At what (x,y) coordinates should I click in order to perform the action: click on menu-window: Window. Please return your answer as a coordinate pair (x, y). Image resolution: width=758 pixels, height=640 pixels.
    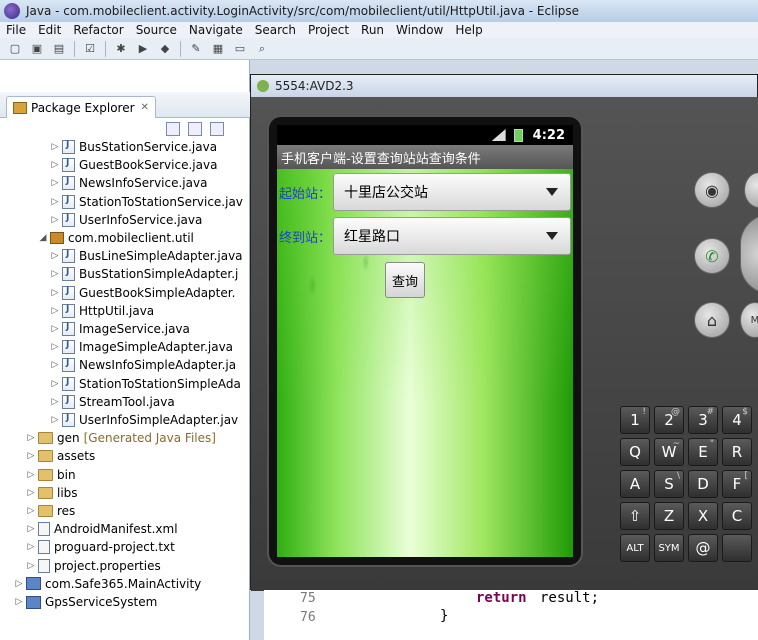
    Looking at the image, I should click on (419, 30).